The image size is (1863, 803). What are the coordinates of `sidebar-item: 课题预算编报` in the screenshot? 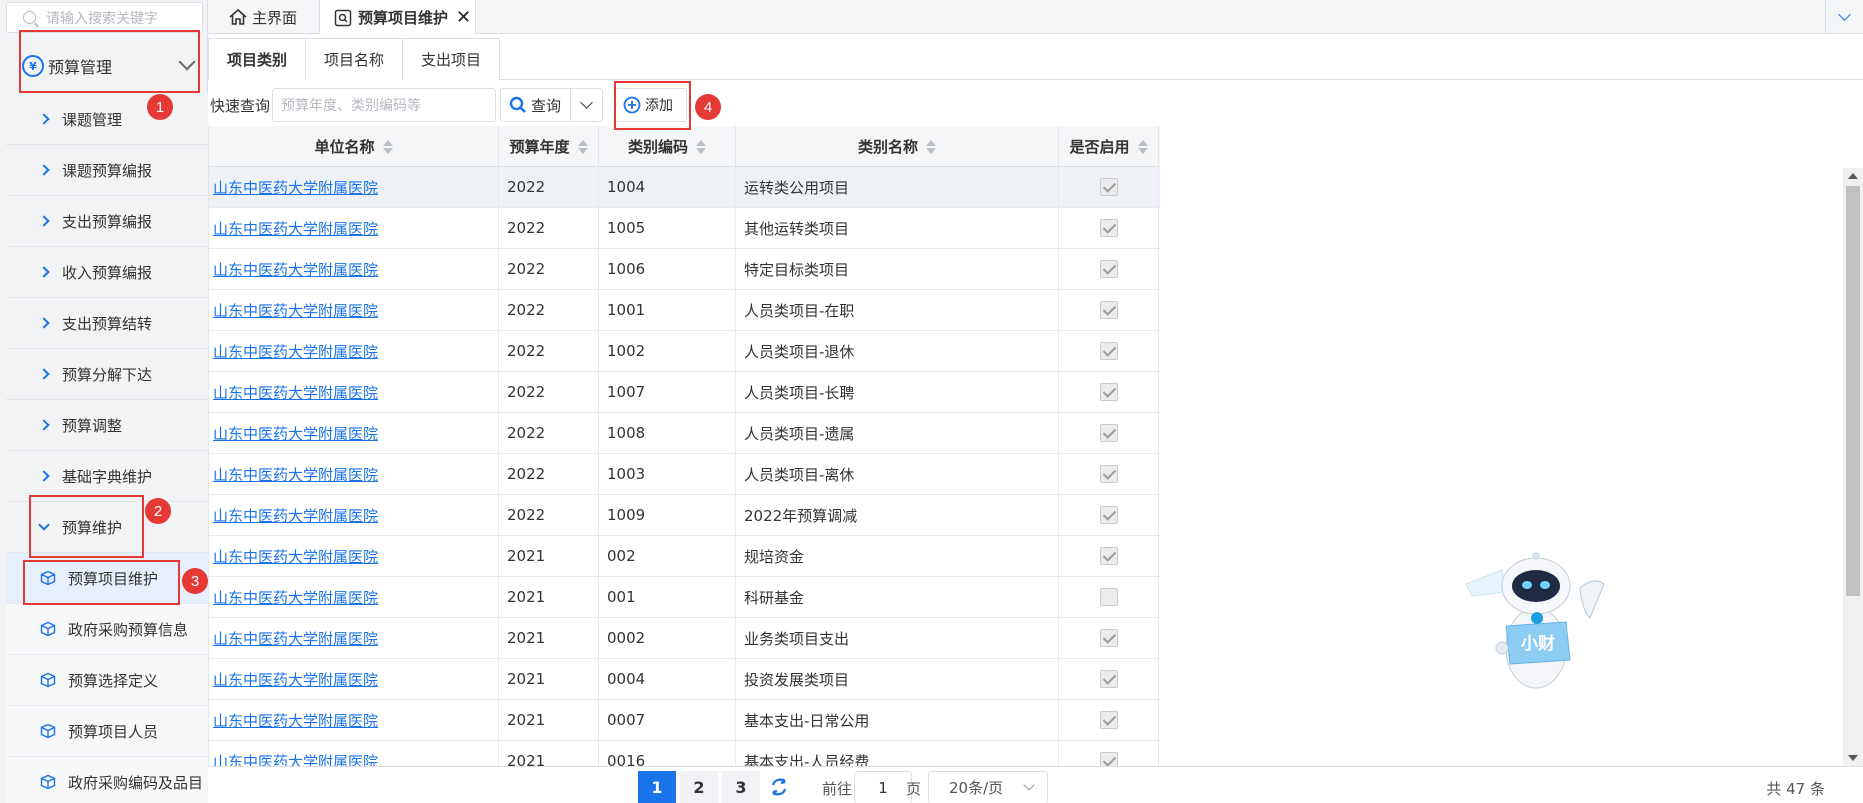 It's located at (107, 170).